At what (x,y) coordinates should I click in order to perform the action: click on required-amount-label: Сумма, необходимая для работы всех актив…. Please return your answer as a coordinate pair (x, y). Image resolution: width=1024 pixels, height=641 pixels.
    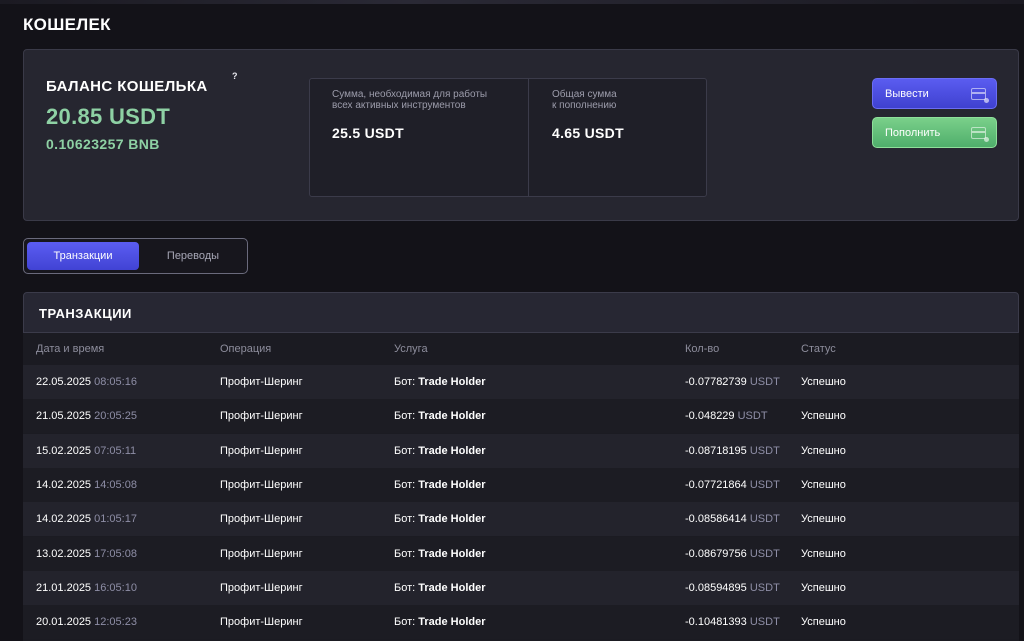
    Looking at the image, I should click on (410, 100).